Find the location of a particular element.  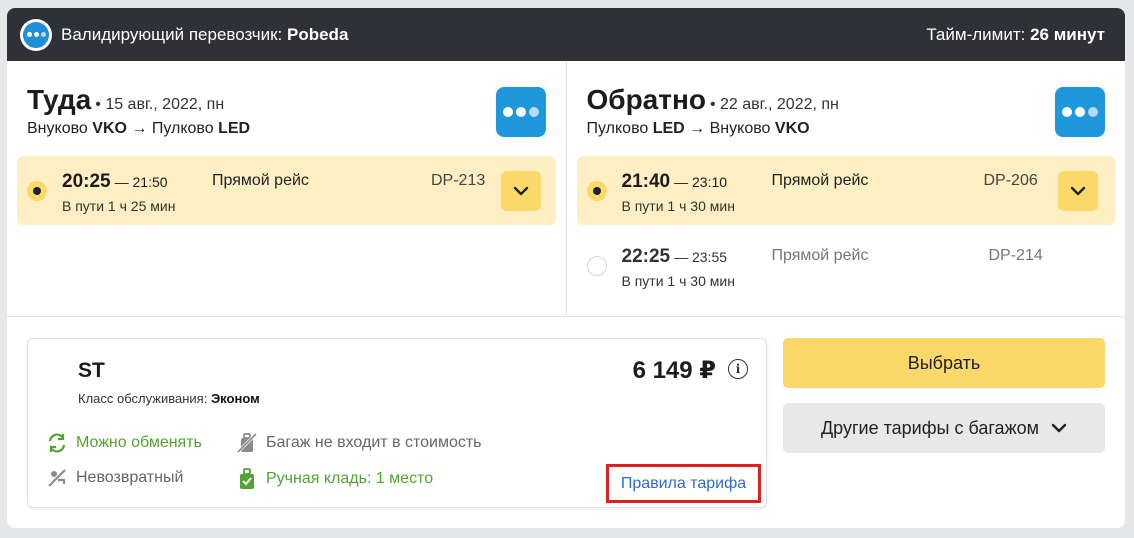

feature-hand-luggage: Ручная кладь: 1 место is located at coordinates (334, 479).